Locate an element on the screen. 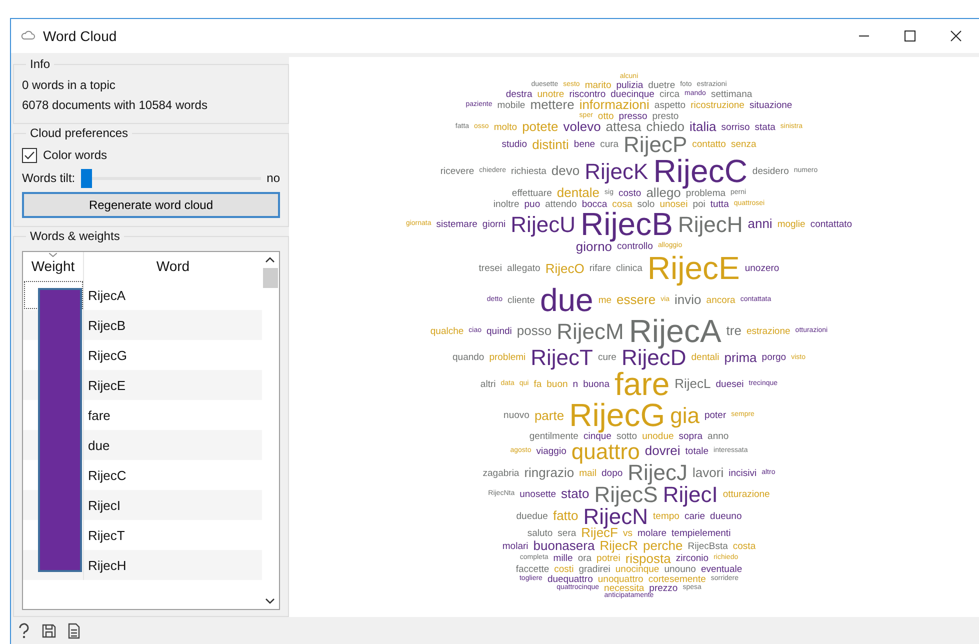 This screenshot has height=644, width=979. group-title: Cloud preferences is located at coordinates (79, 133).